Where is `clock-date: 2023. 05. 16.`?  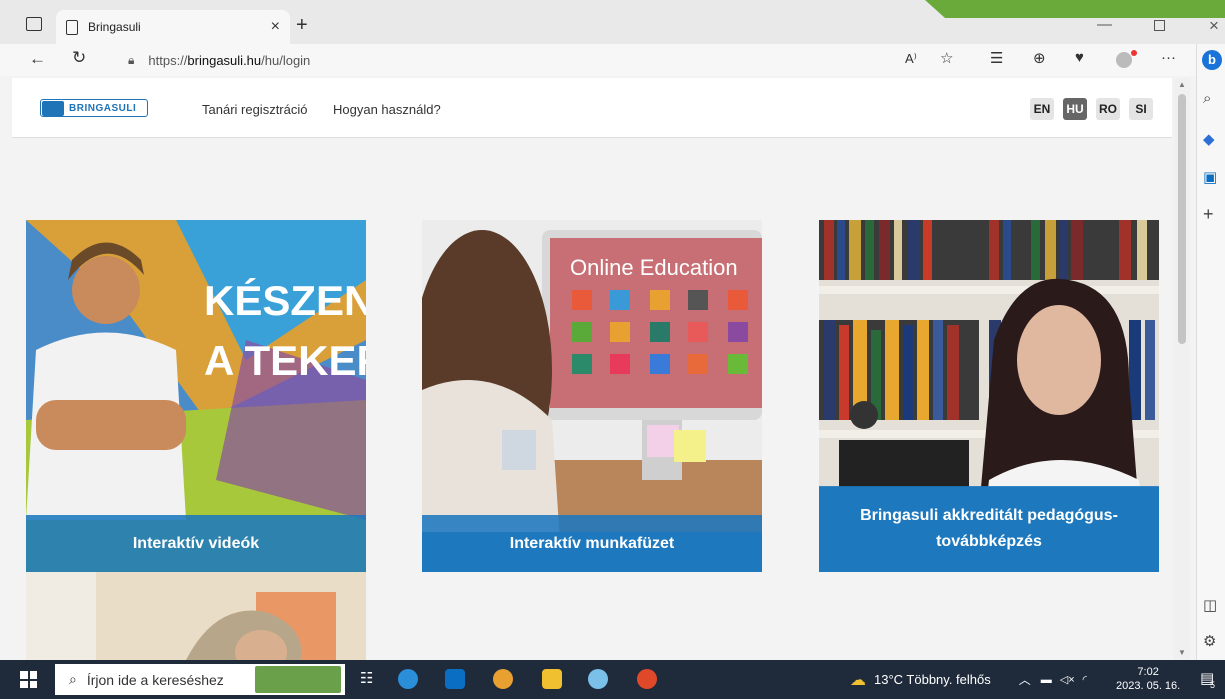
clock-date: 2023. 05. 16. is located at coordinates (1148, 686).